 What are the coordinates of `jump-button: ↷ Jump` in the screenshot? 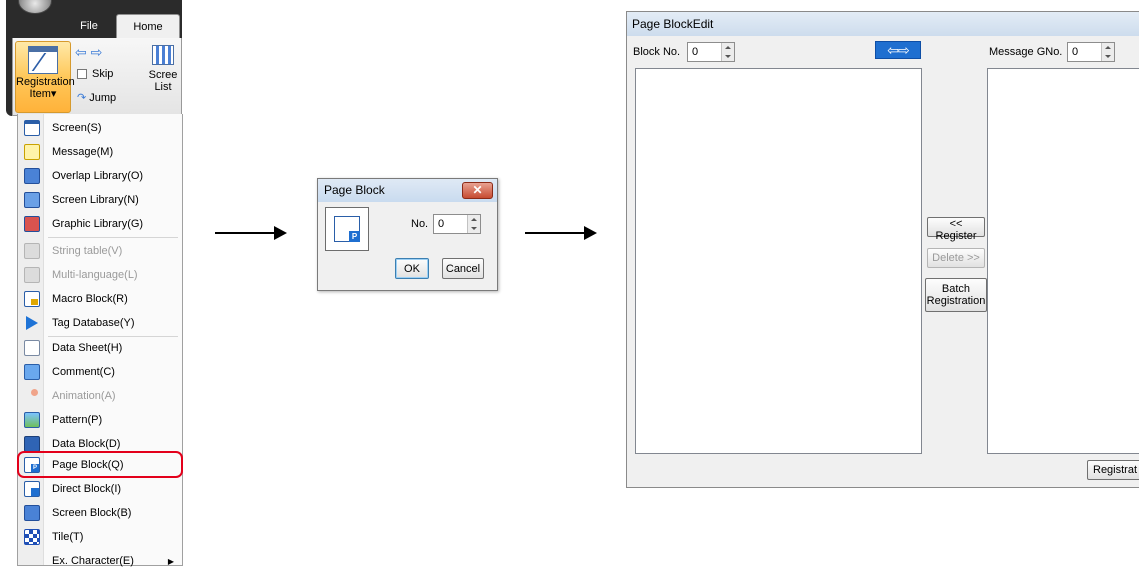 It's located at (96, 97).